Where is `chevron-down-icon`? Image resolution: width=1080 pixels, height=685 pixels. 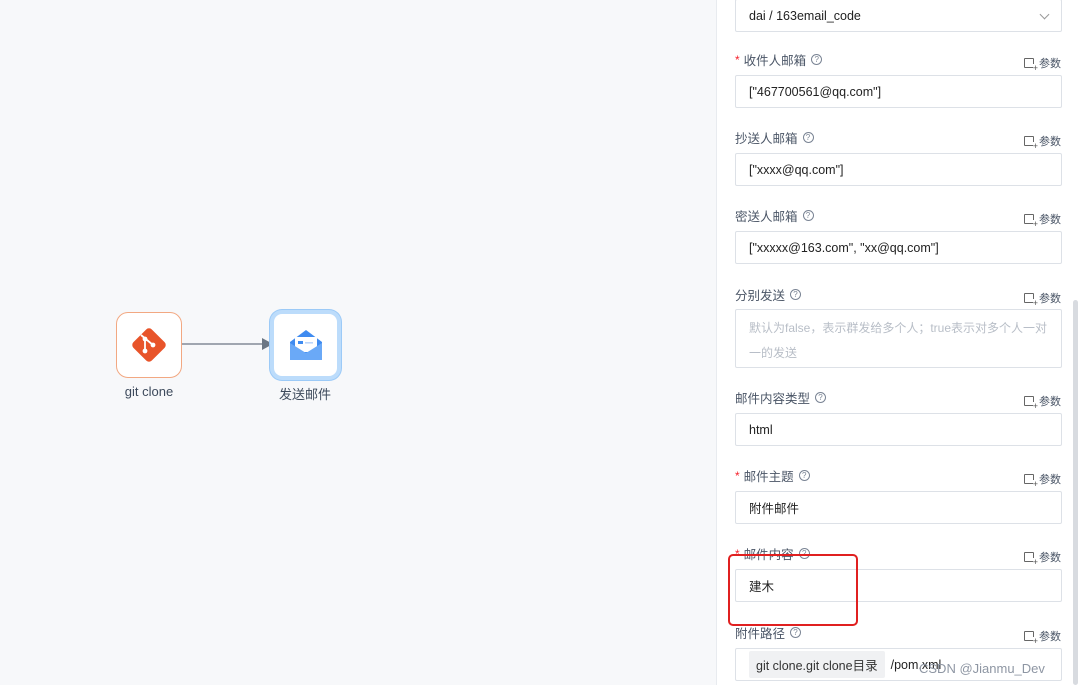
chevron-down-icon is located at coordinates (1044, 14).